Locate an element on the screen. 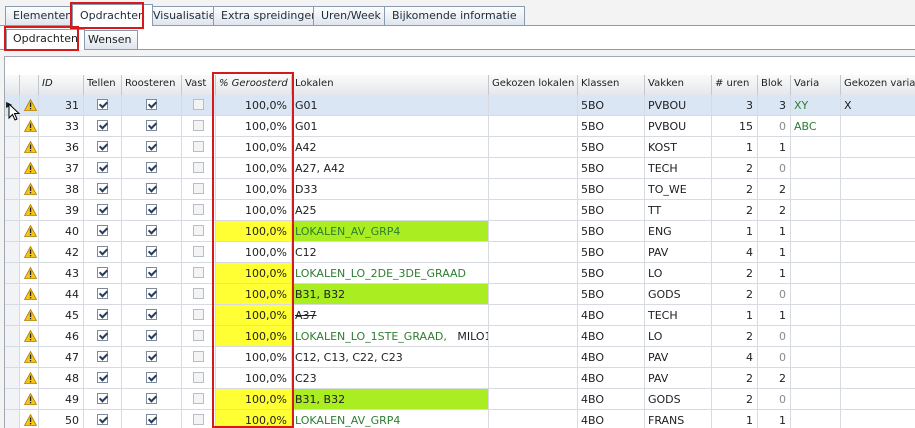 This screenshot has width=915, height=428. table-row: 47 100,0% C12, C13, C22, C23 4BO PAV 4 0 is located at coordinates (460, 357).